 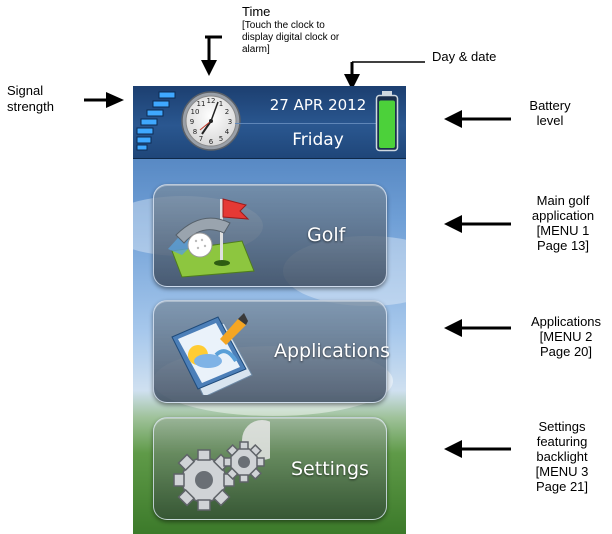 I want to click on svg-text: 10, so click(x=195, y=112).